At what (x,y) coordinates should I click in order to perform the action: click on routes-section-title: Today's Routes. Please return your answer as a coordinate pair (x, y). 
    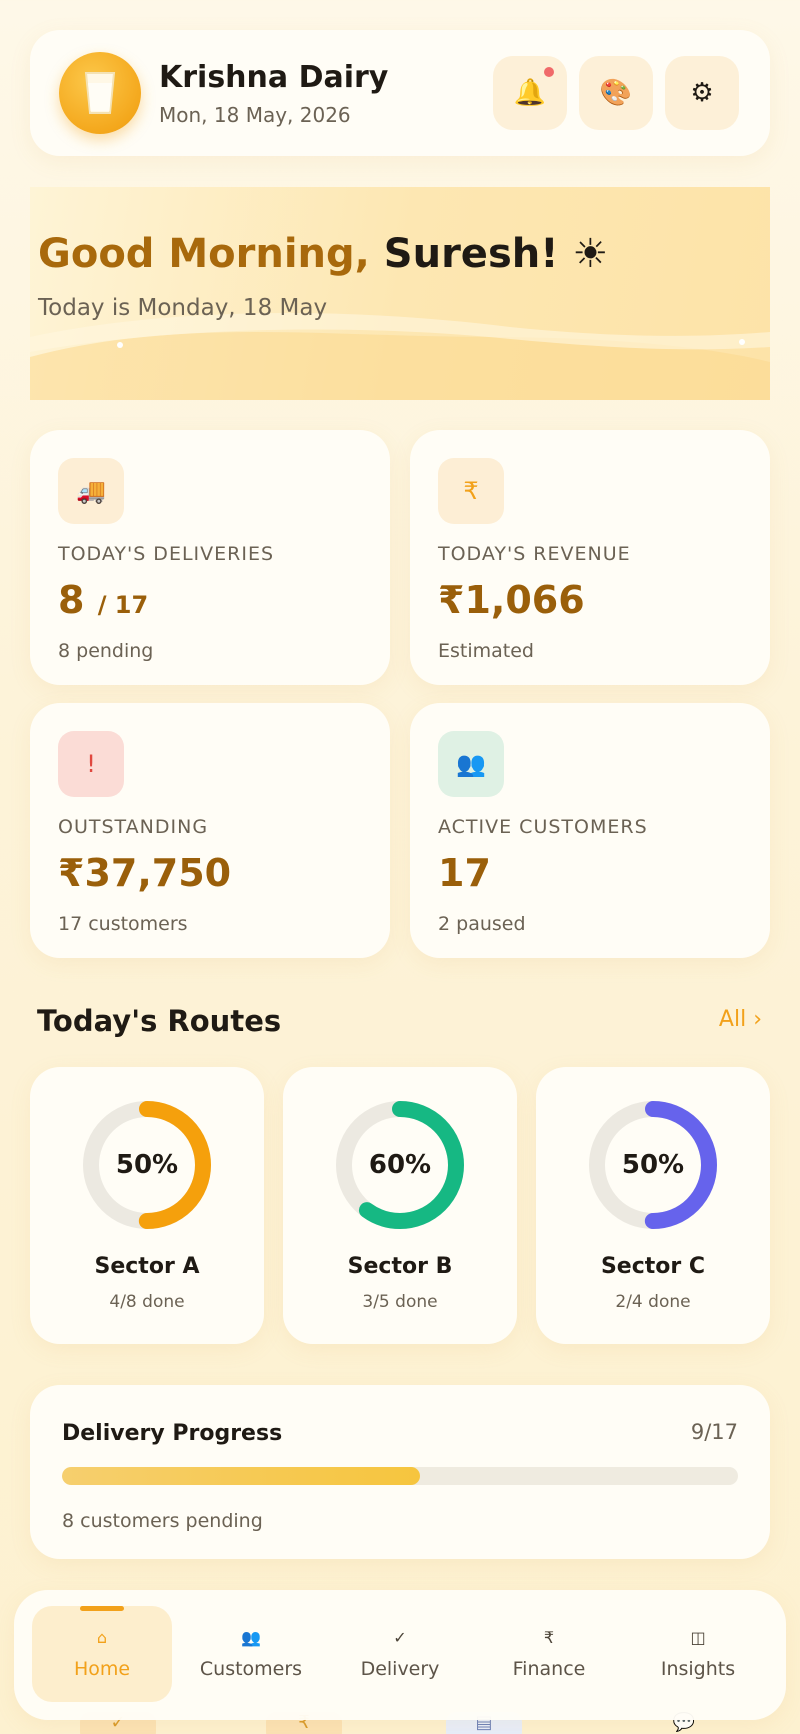
    Looking at the image, I should click on (159, 1021).